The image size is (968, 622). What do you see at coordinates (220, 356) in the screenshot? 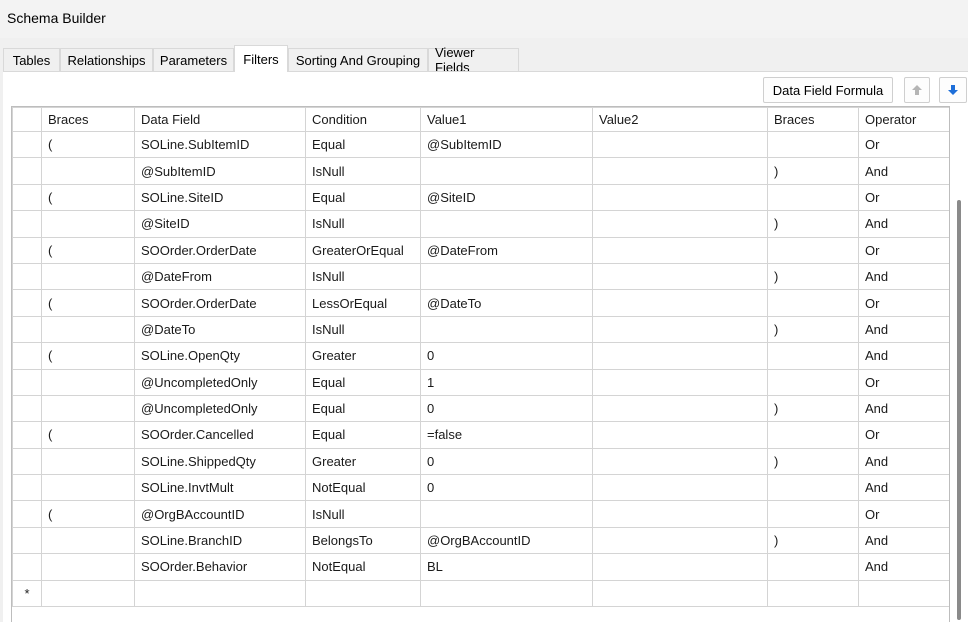
I see `cell-data-field: SOLine.OpenQty` at bounding box center [220, 356].